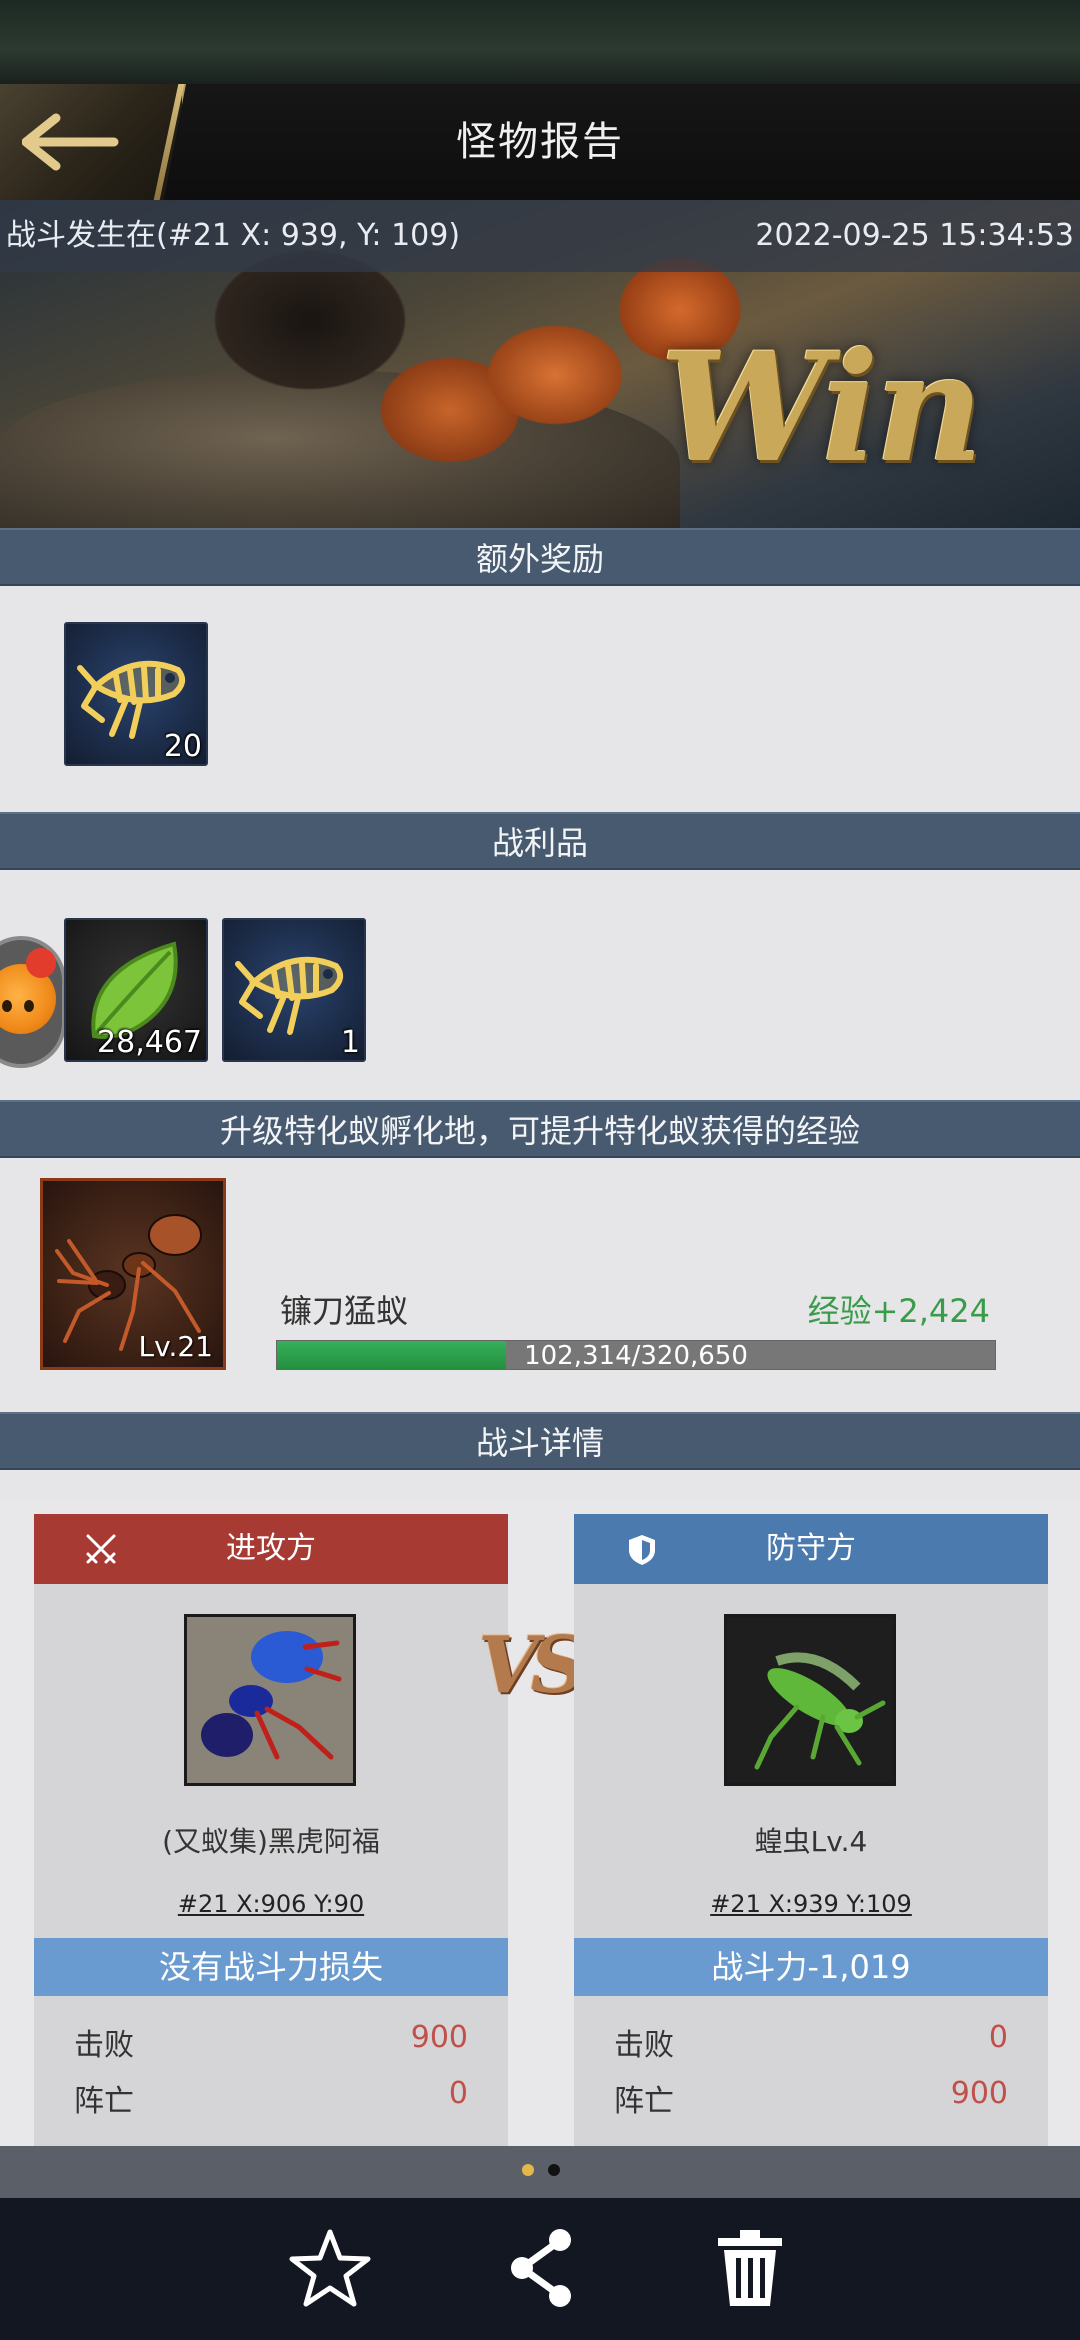  I want to click on defender-name: 蝗虫Lv.4, so click(811, 1841).